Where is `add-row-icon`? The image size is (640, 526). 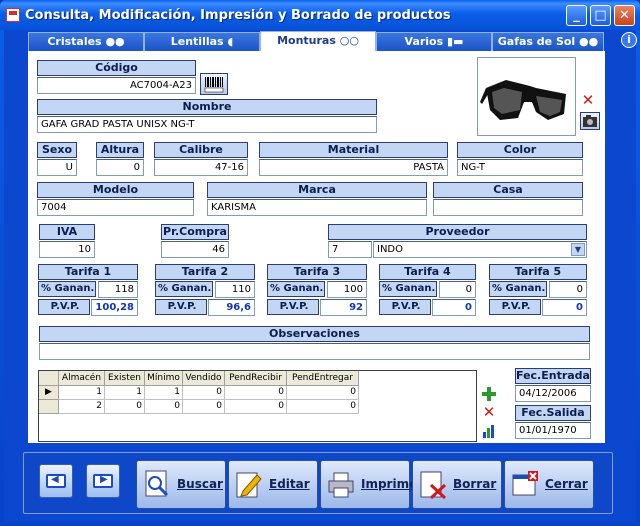
add-row-icon is located at coordinates (489, 394).